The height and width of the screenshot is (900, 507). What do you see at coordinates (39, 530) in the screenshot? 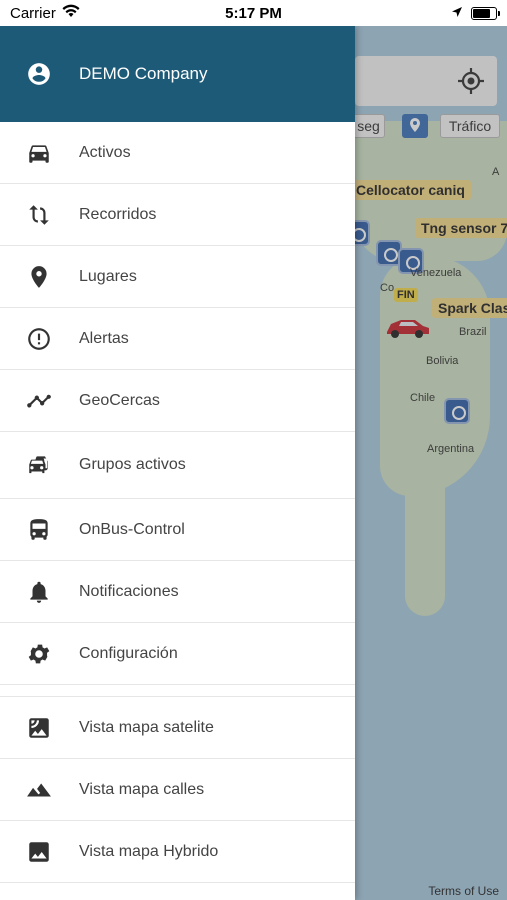
I see `bus-icon` at bounding box center [39, 530].